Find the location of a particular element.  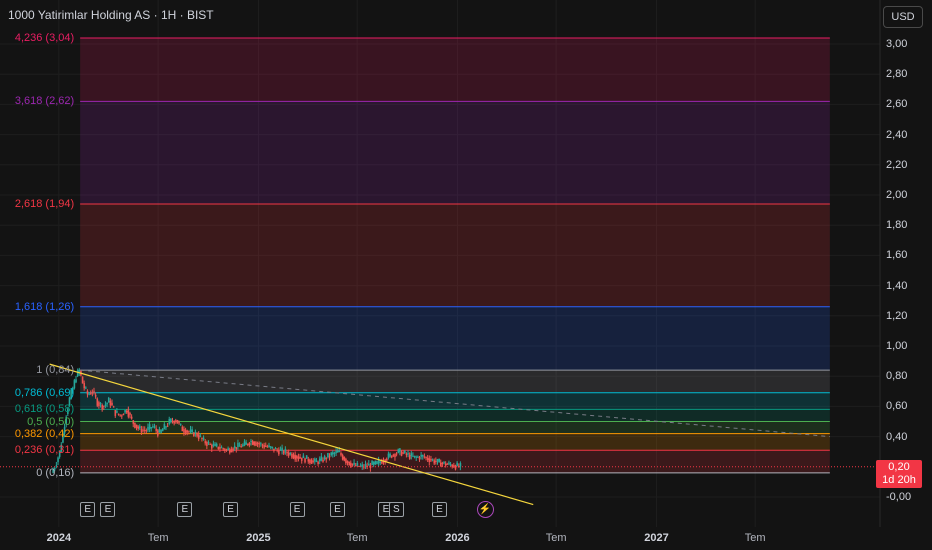

chart-title: 1000 Yatirimlar Holding AS · 1H · BIST is located at coordinates (111, 15).